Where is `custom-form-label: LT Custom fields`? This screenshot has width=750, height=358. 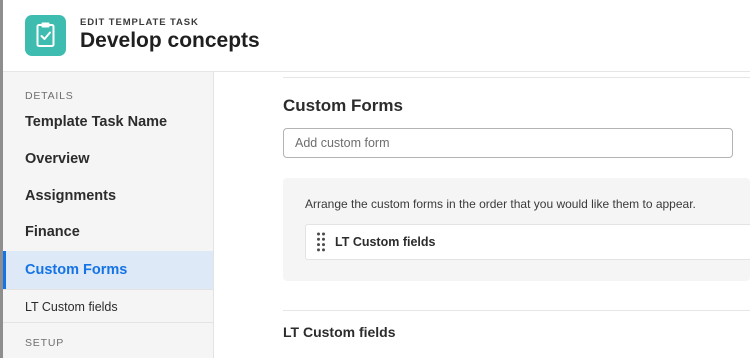 custom-form-label: LT Custom fields is located at coordinates (385, 242).